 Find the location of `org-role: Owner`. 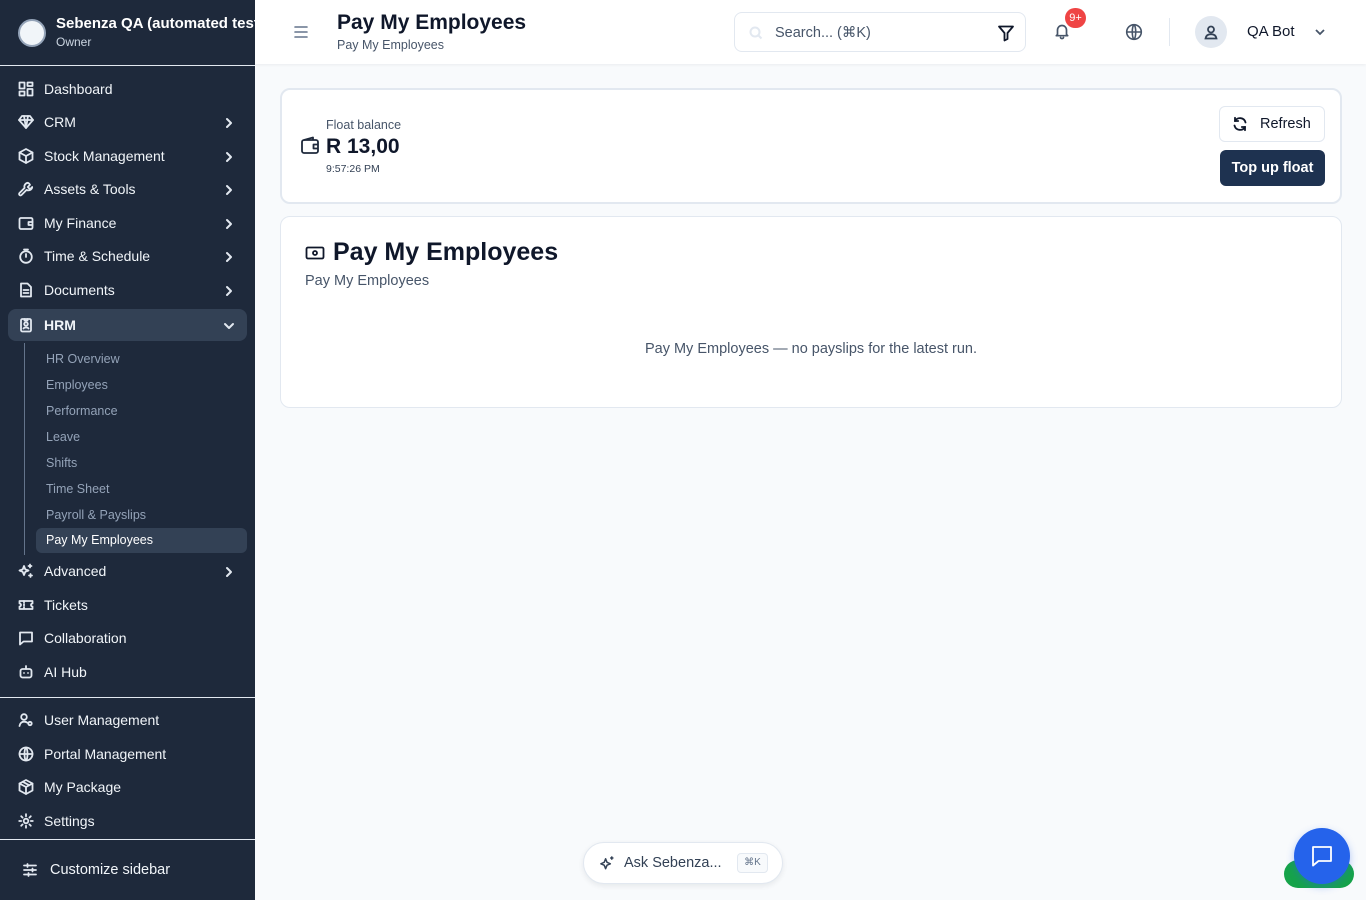

org-role: Owner is located at coordinates (74, 42).